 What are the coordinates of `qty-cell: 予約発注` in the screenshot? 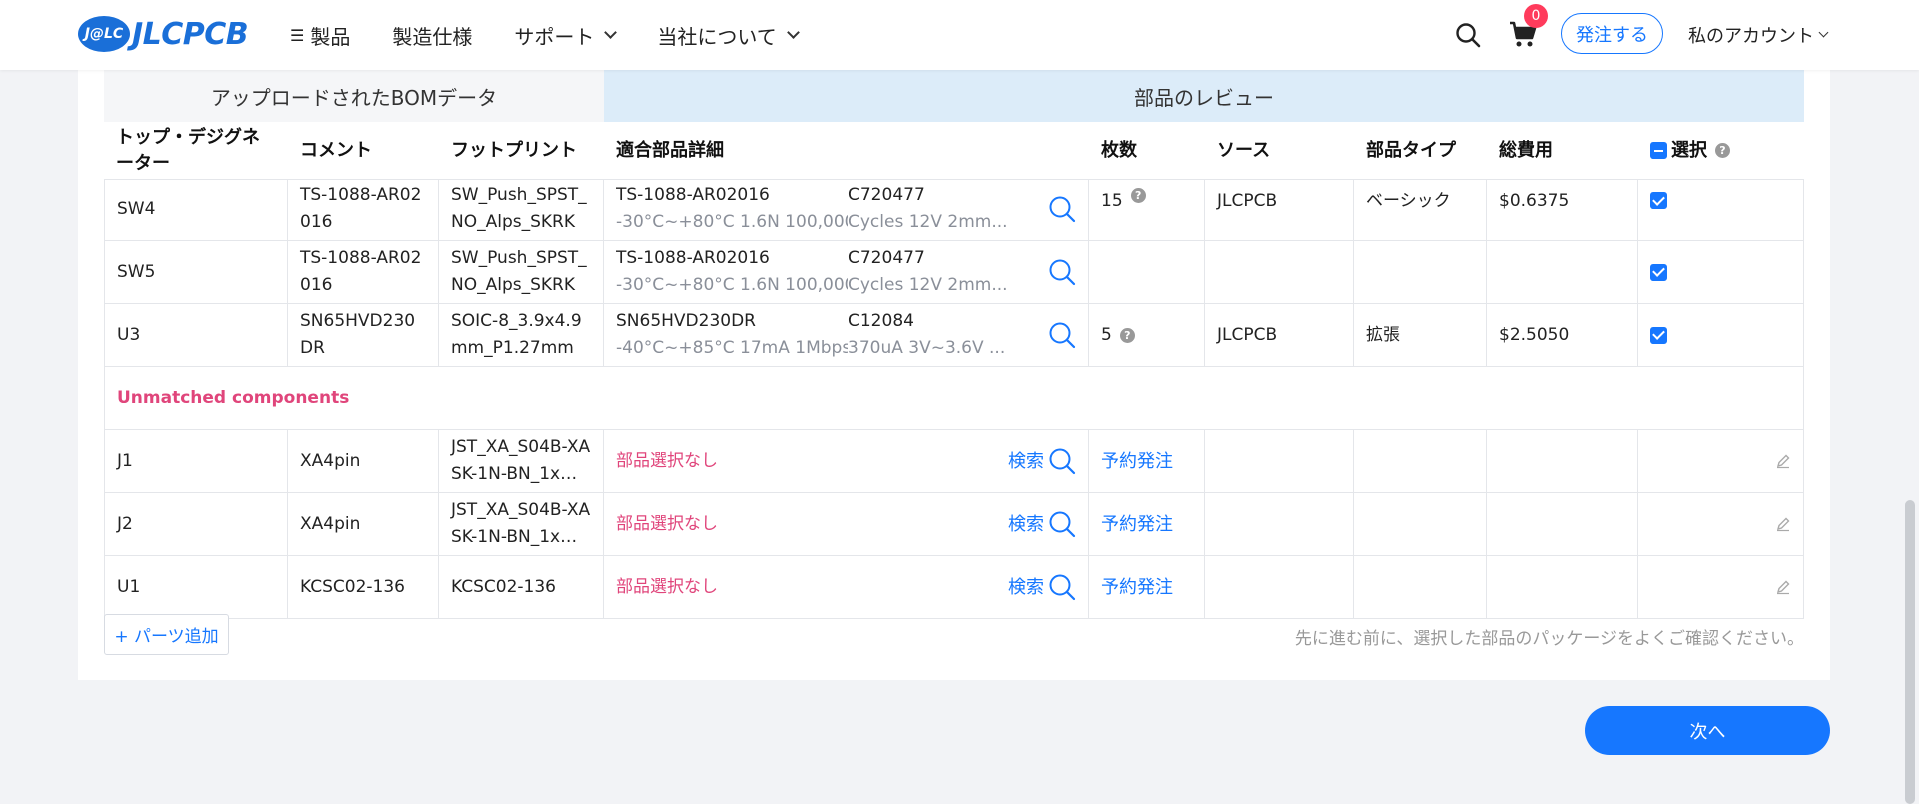 It's located at (1147, 461).